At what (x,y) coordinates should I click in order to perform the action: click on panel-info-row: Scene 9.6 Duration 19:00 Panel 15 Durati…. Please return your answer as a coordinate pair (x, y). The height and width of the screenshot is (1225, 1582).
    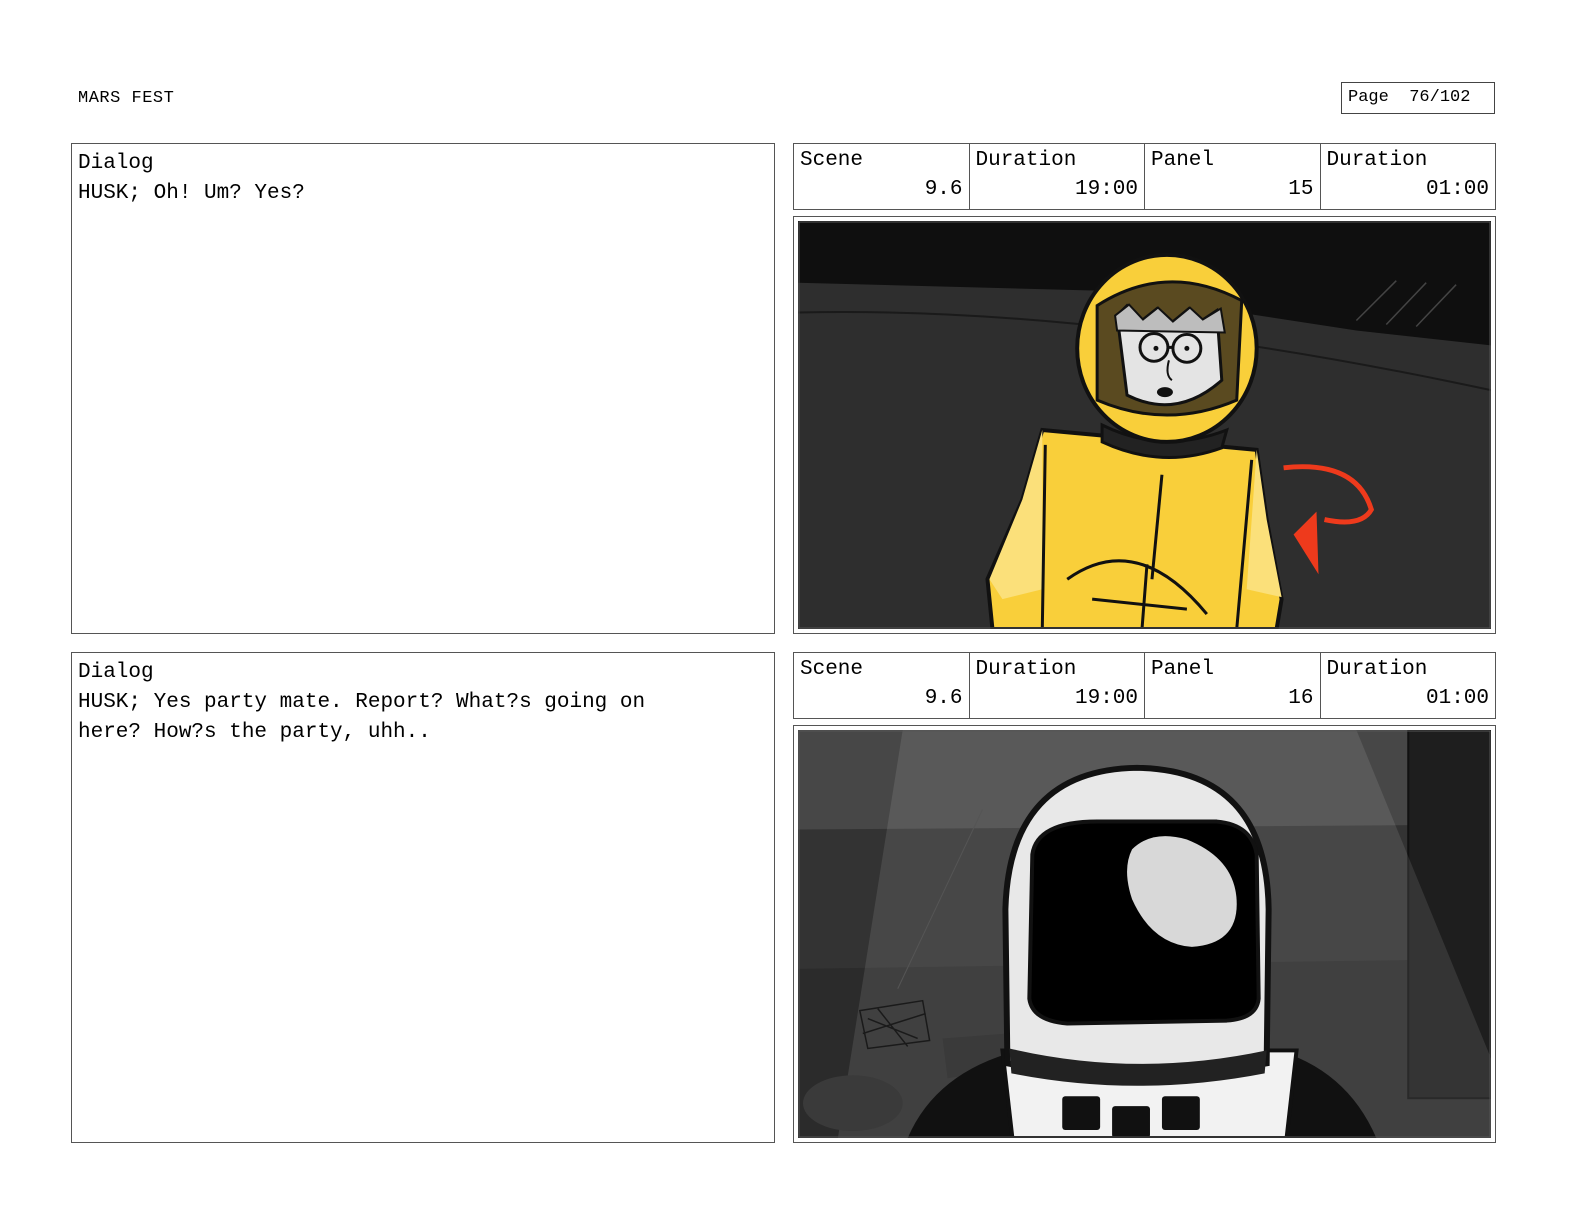
    Looking at the image, I should click on (1144, 176).